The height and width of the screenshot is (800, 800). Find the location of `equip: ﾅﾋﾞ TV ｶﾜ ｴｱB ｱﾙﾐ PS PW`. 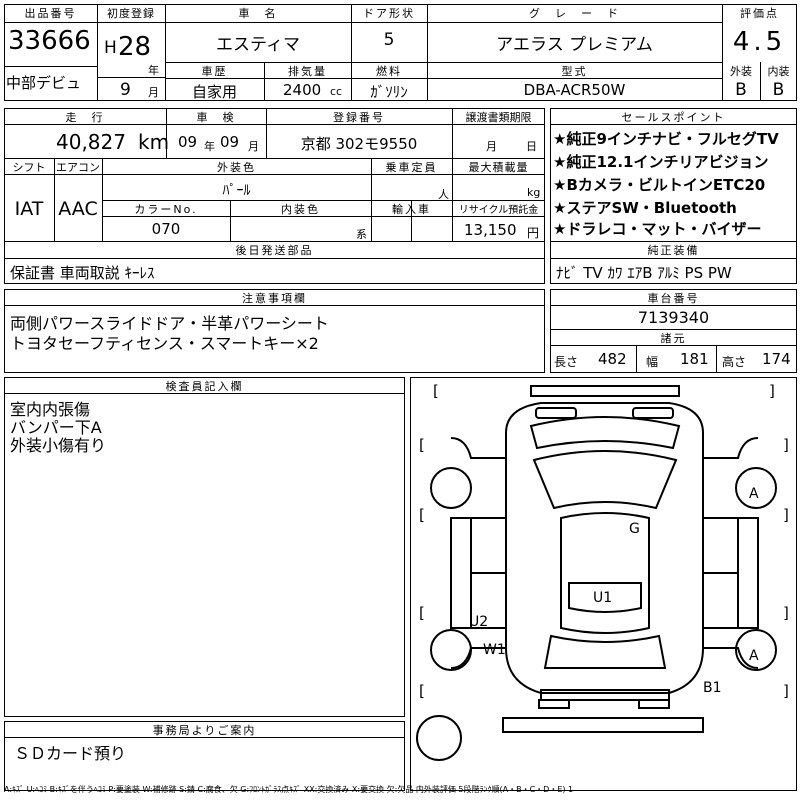

equip: ﾅﾋﾞ TV ｶﾜ ｴｱB ｱﾙﾐ PS PW is located at coordinates (644, 273).